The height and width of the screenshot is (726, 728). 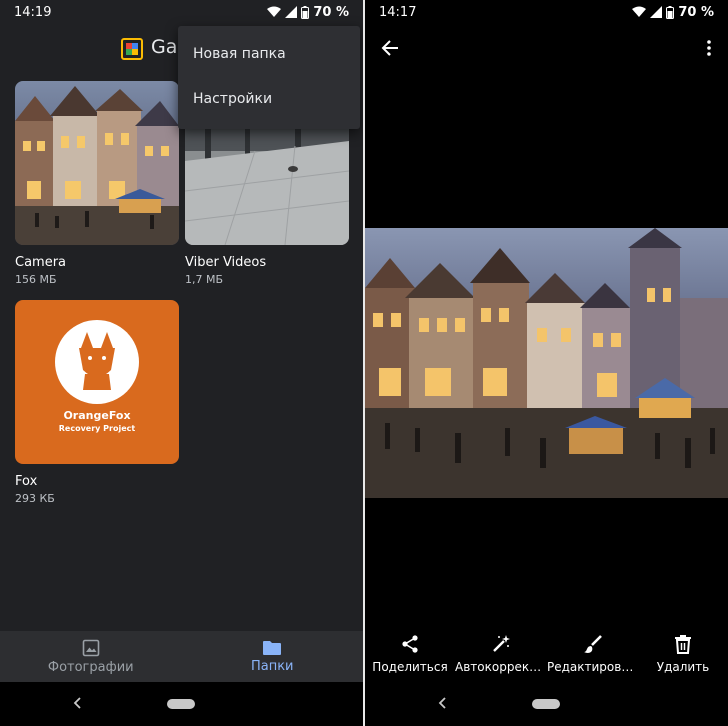 What do you see at coordinates (683, 644) in the screenshot?
I see `trash-icon` at bounding box center [683, 644].